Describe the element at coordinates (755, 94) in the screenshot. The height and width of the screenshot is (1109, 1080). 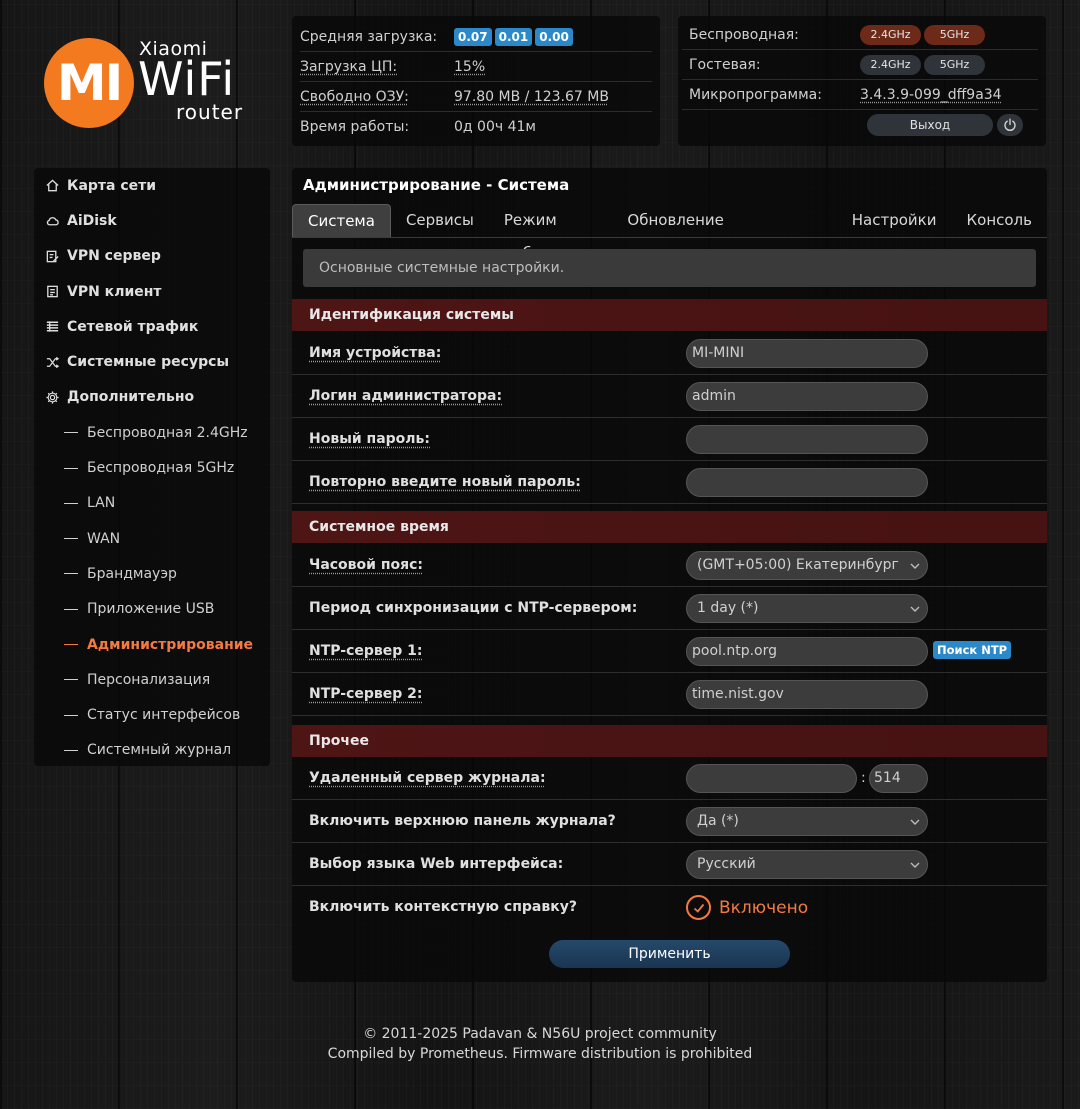
I see `firmware-label: Микропрограмма:` at that location.